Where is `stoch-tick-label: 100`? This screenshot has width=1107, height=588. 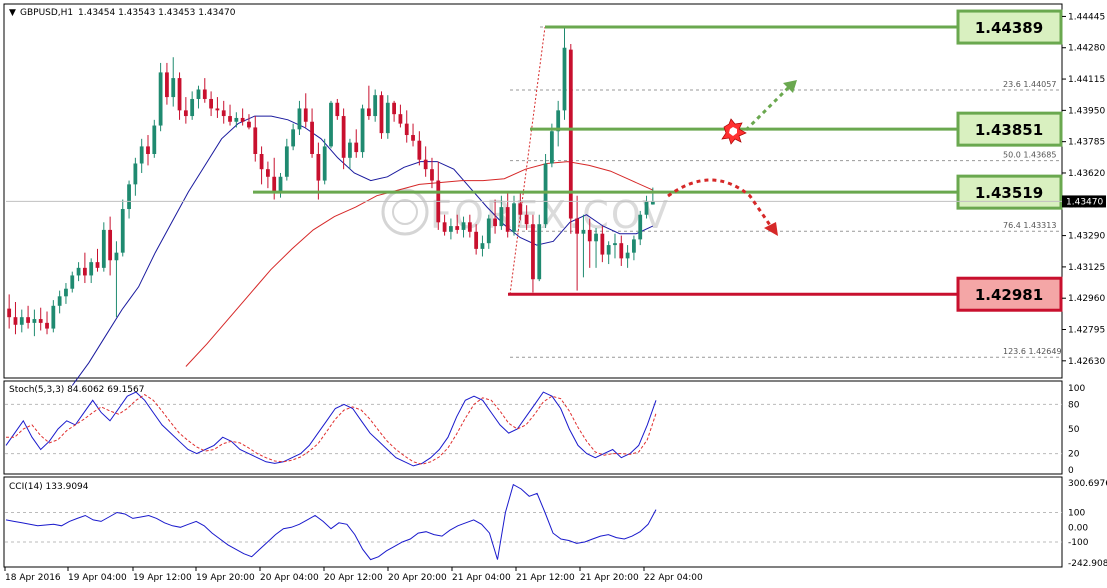 stoch-tick-label: 100 is located at coordinates (1076, 389).